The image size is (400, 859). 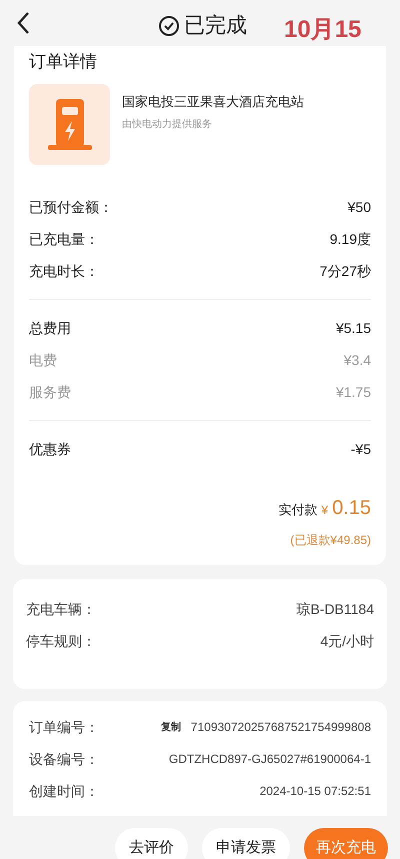 I want to click on row-label: 设备编号：, so click(x=64, y=759).